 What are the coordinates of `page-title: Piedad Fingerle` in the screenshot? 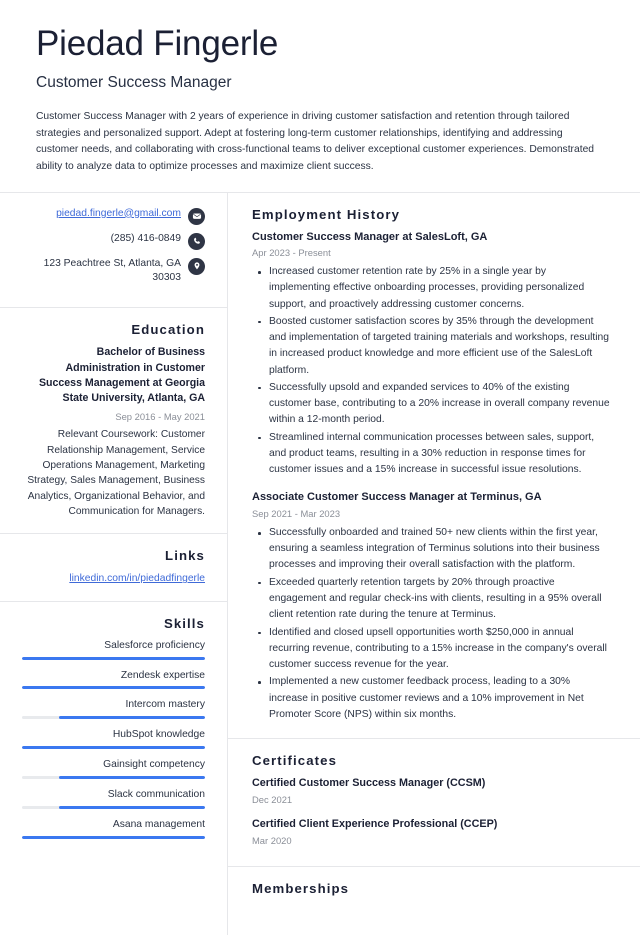 It's located at (157, 43).